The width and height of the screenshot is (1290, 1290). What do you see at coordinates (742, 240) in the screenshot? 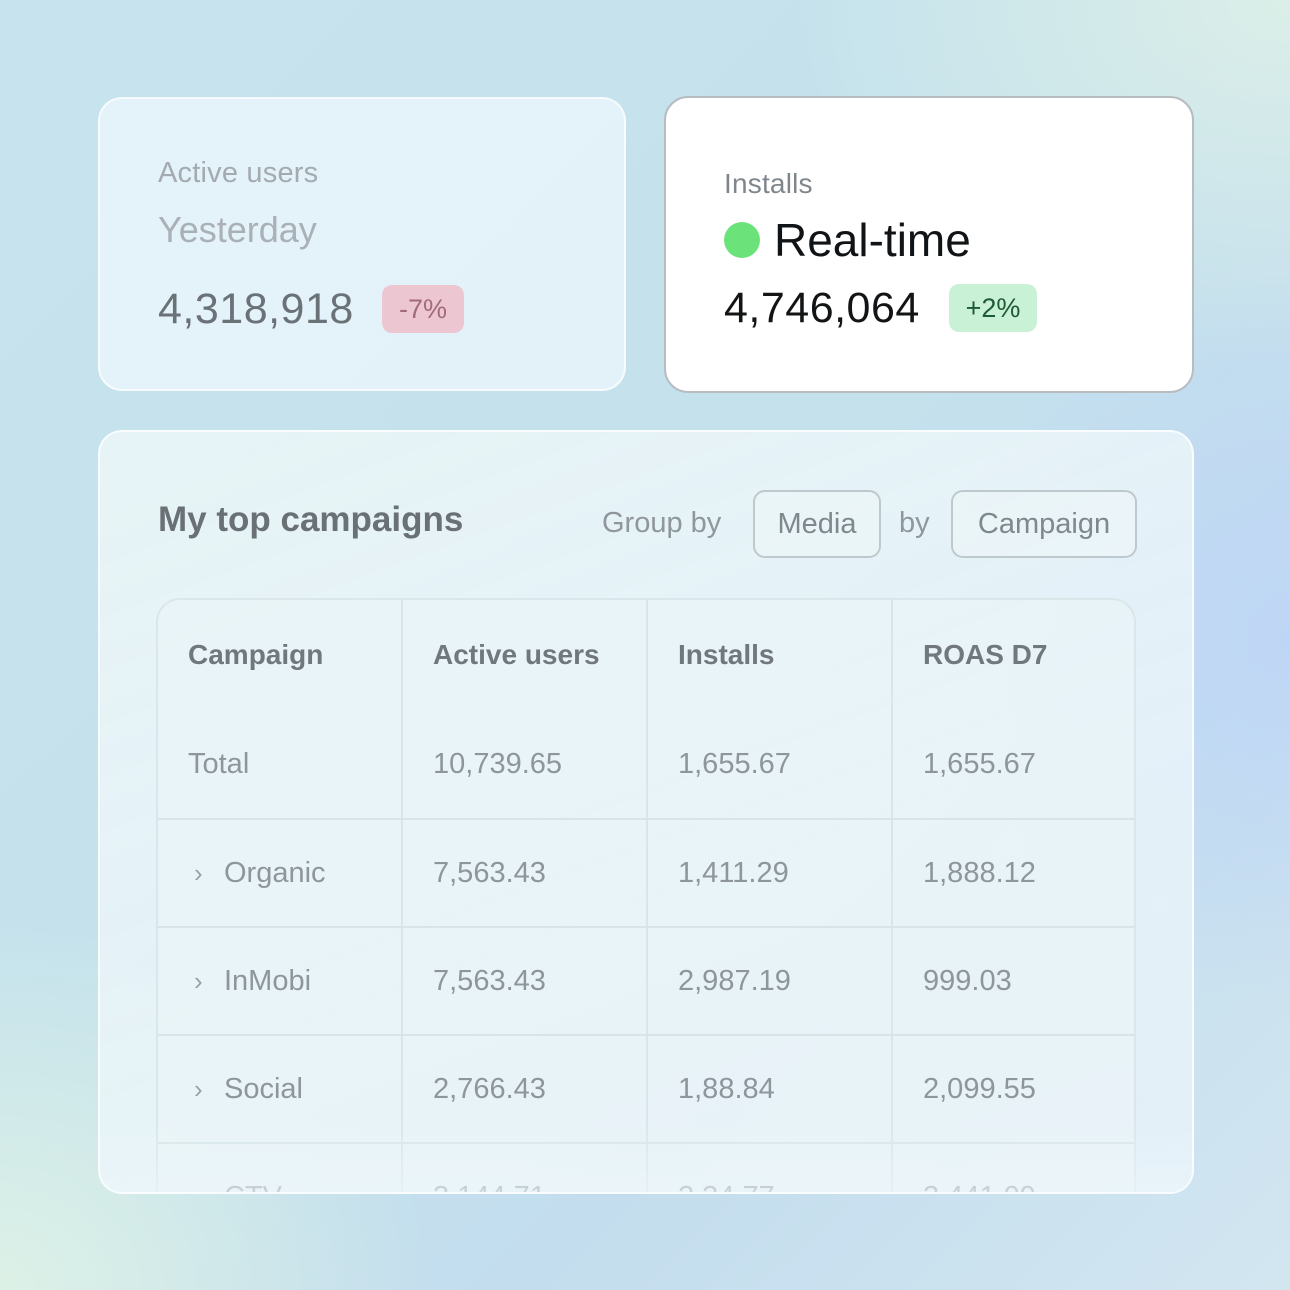
I see `live-status-icon` at bounding box center [742, 240].